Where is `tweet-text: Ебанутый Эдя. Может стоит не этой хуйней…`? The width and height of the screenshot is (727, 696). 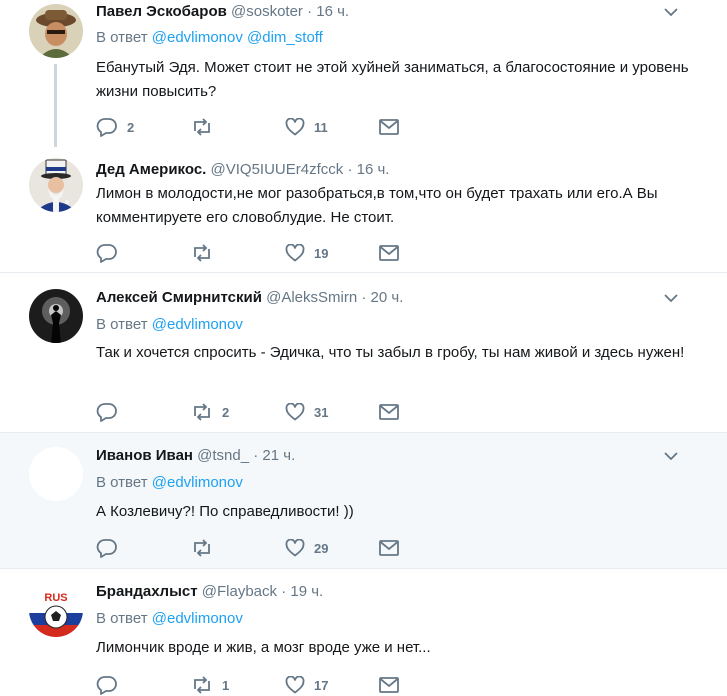
tweet-text: Ебанутый Эдя. Может стоит не этой хуйней… is located at coordinates (392, 79).